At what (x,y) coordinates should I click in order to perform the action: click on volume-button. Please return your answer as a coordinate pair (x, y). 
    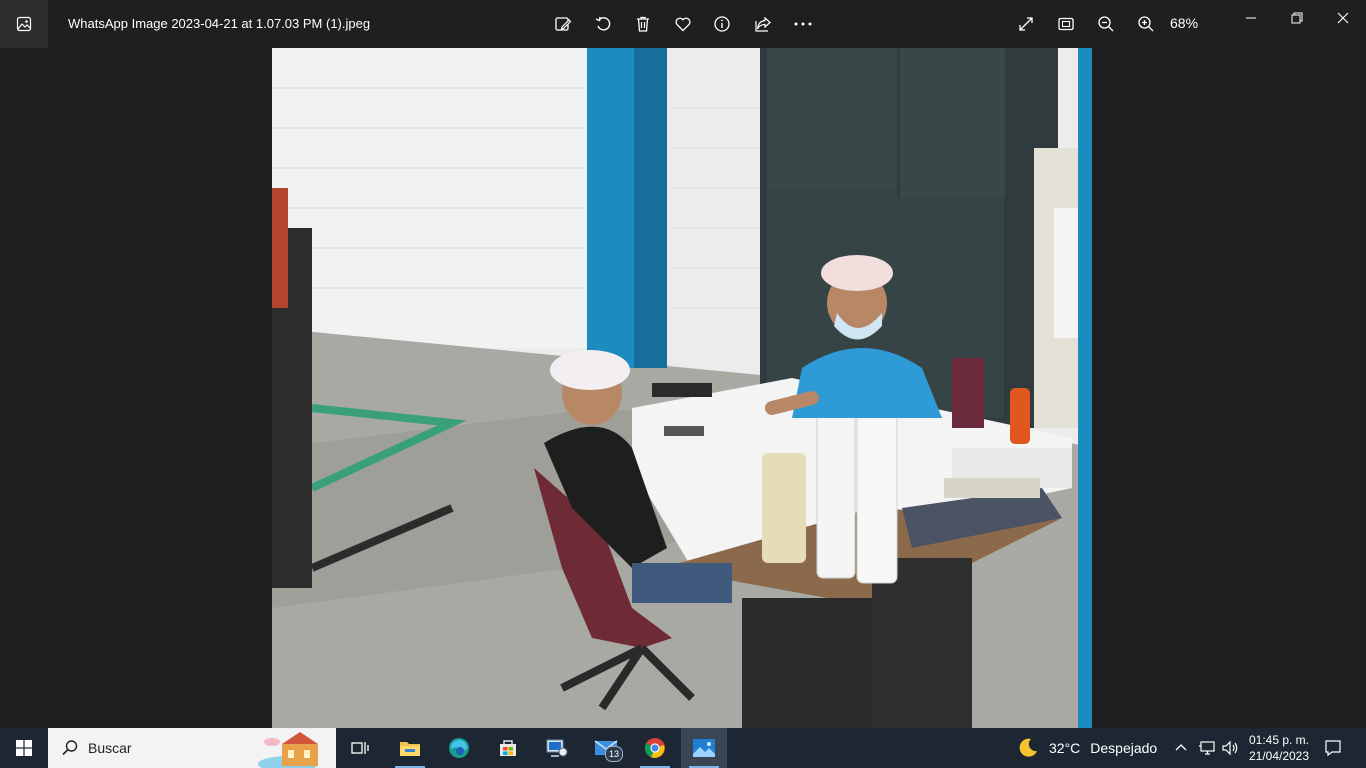
    Looking at the image, I should click on (1230, 748).